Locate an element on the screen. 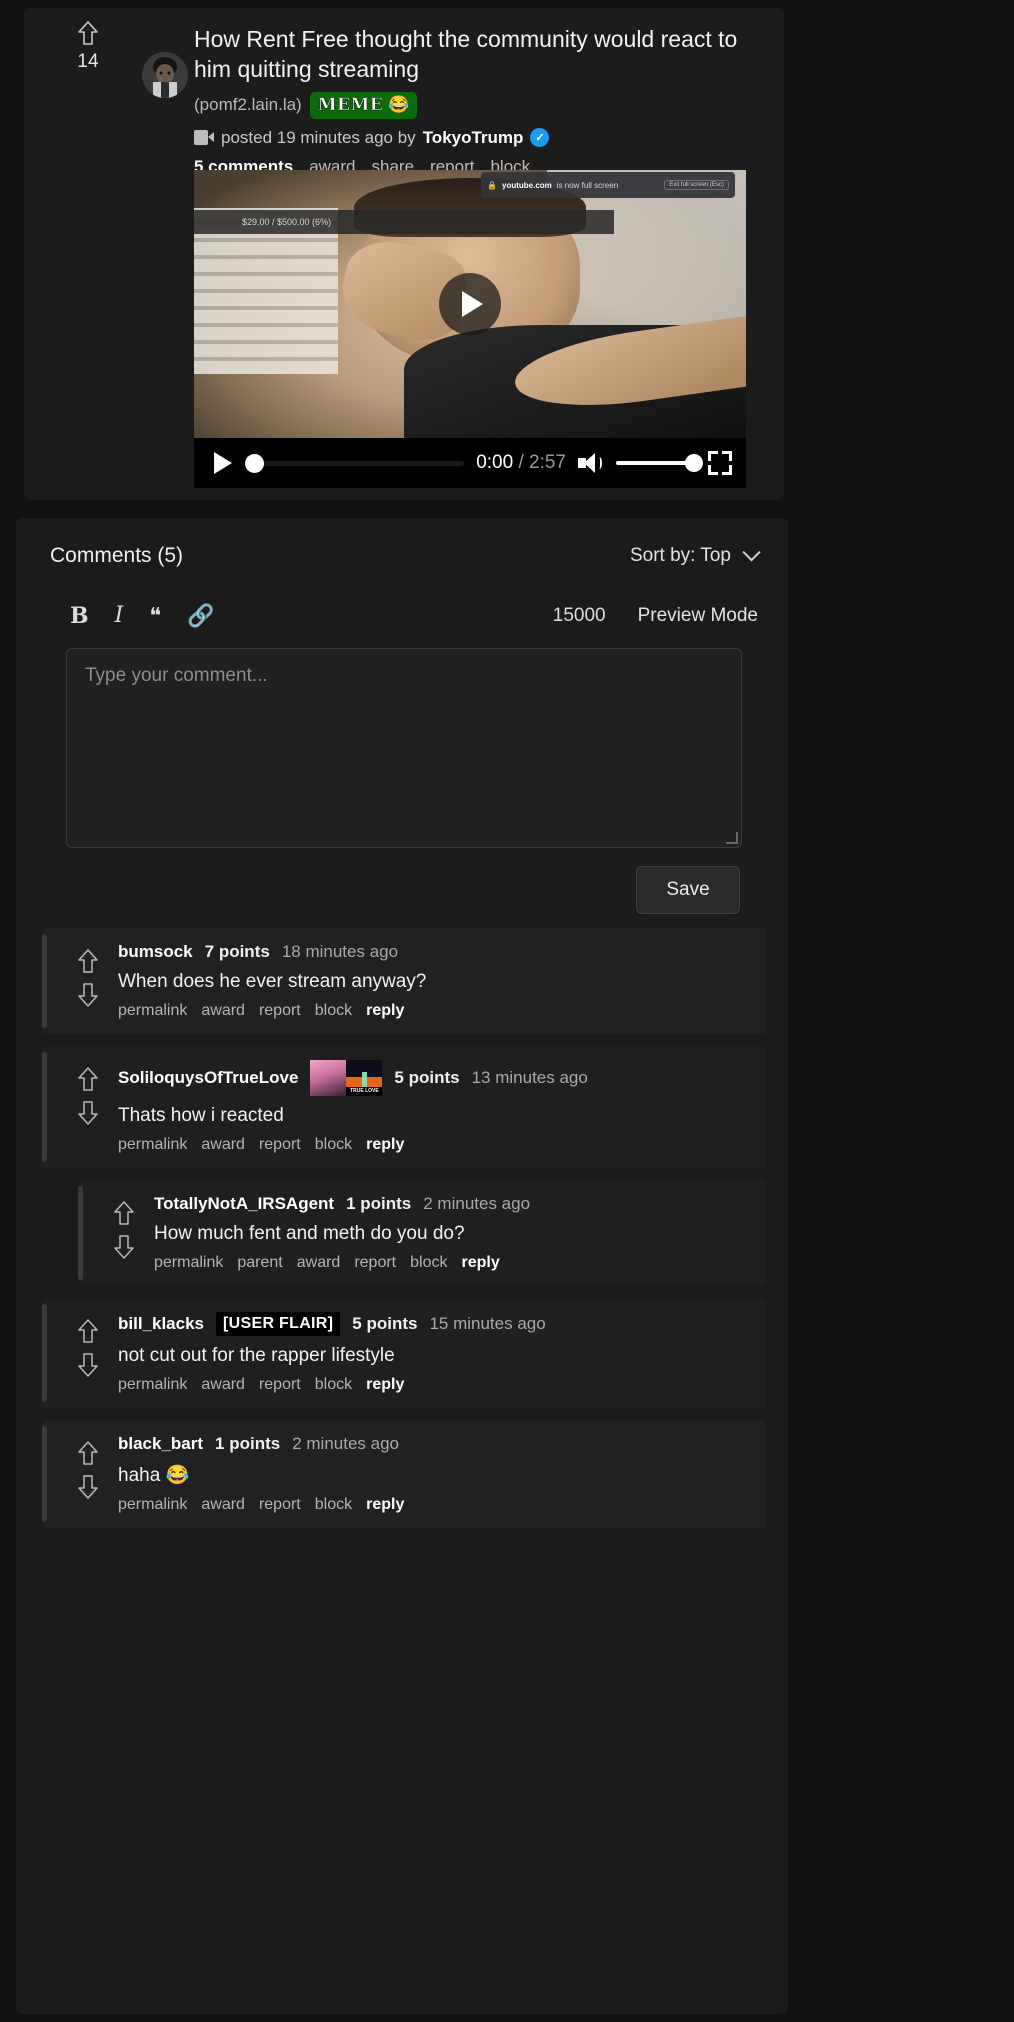 This screenshot has width=1014, height=2022. laughing-emoji-icon: 😂 is located at coordinates (399, 104).